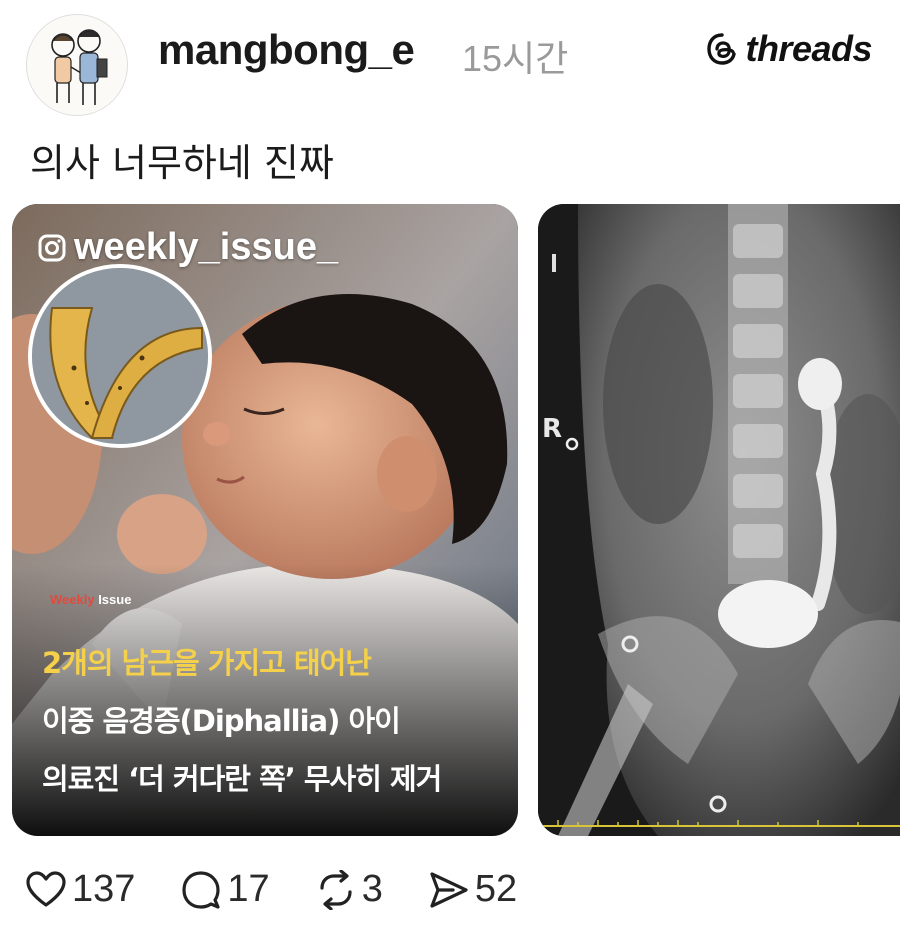  Describe the element at coordinates (201, 889) in the screenshot. I see `comment-icon` at that location.